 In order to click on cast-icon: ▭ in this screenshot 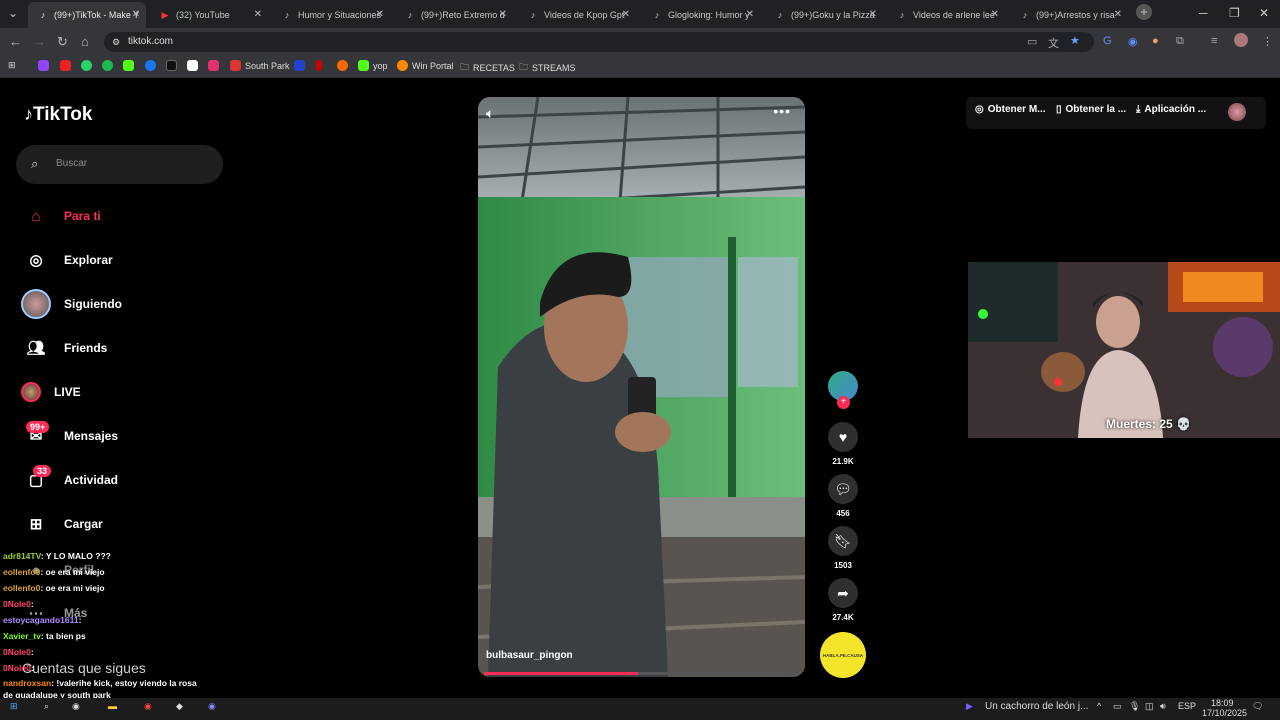, I will do `click(1032, 41)`.